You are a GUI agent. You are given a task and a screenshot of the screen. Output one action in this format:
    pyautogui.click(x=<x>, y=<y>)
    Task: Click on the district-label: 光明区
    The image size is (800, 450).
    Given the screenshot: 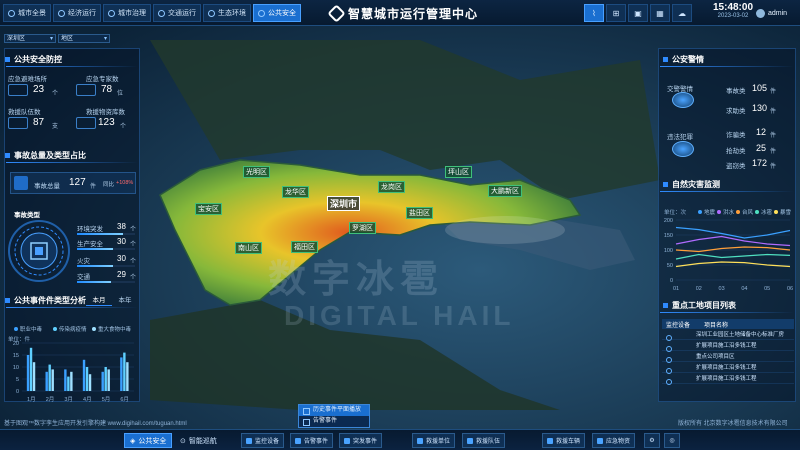 What is the action you would take?
    pyautogui.click(x=256, y=172)
    